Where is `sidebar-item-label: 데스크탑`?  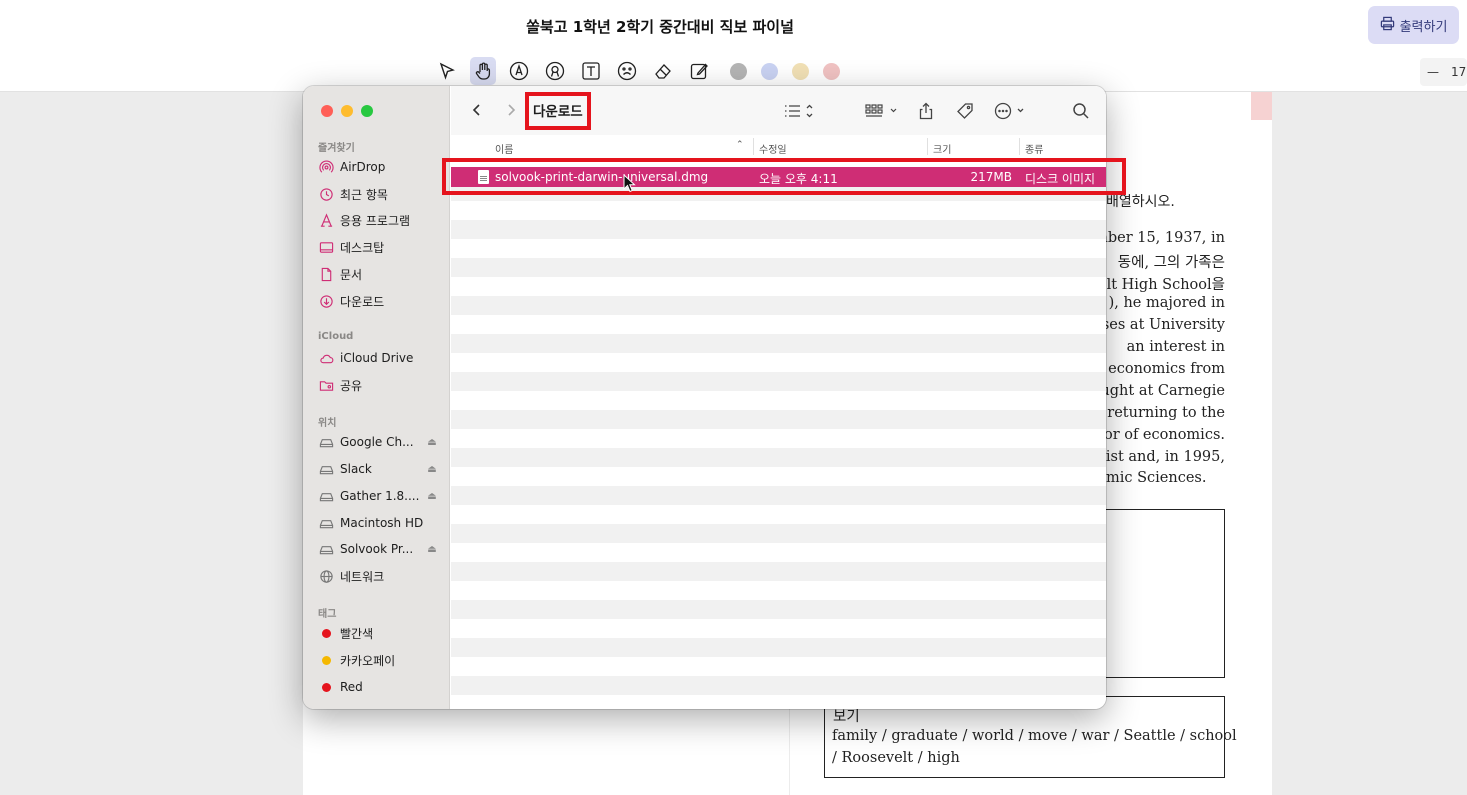
sidebar-item-label: 데스크탑 is located at coordinates (362, 247).